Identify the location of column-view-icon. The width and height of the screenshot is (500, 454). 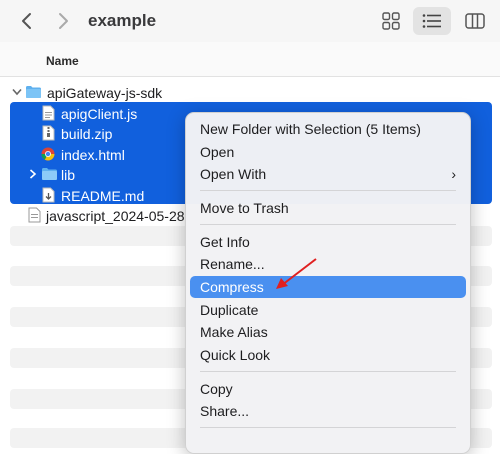
(475, 21).